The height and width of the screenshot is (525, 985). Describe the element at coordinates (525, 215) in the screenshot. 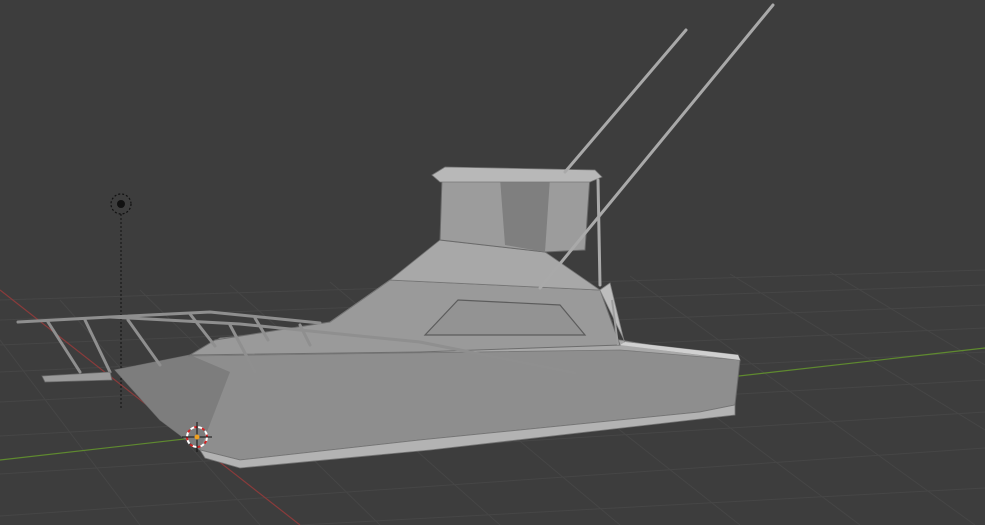

I see `tower-shade` at that location.